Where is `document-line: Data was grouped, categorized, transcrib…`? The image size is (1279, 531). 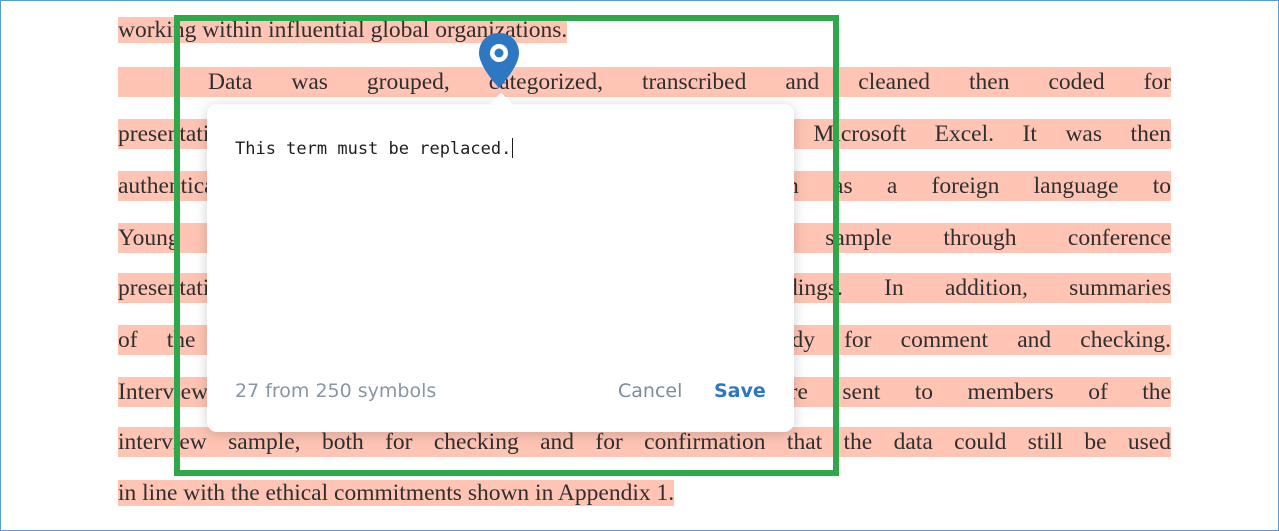
document-line: Data was grouped, categorized, transcrib… is located at coordinates (644, 82).